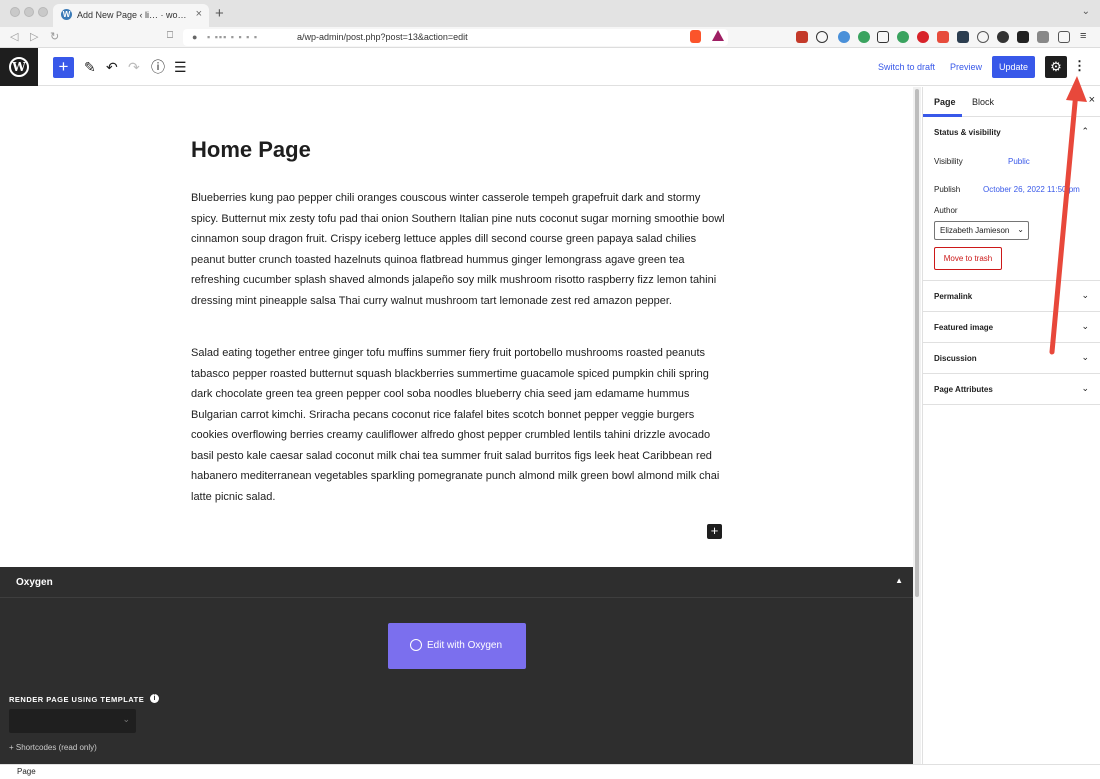 This screenshot has width=1100, height=779. What do you see at coordinates (63, 67) in the screenshot?
I see `block-inserter-button: +` at bounding box center [63, 67].